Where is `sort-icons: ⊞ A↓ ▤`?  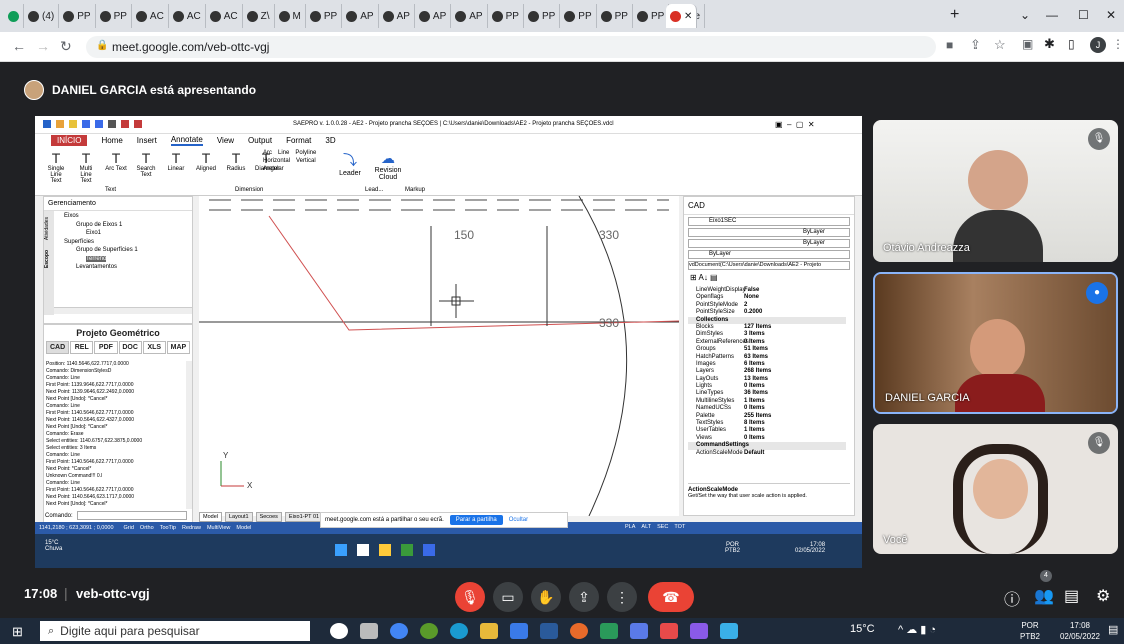 sort-icons: ⊞ A↓ ▤ is located at coordinates (704, 277).